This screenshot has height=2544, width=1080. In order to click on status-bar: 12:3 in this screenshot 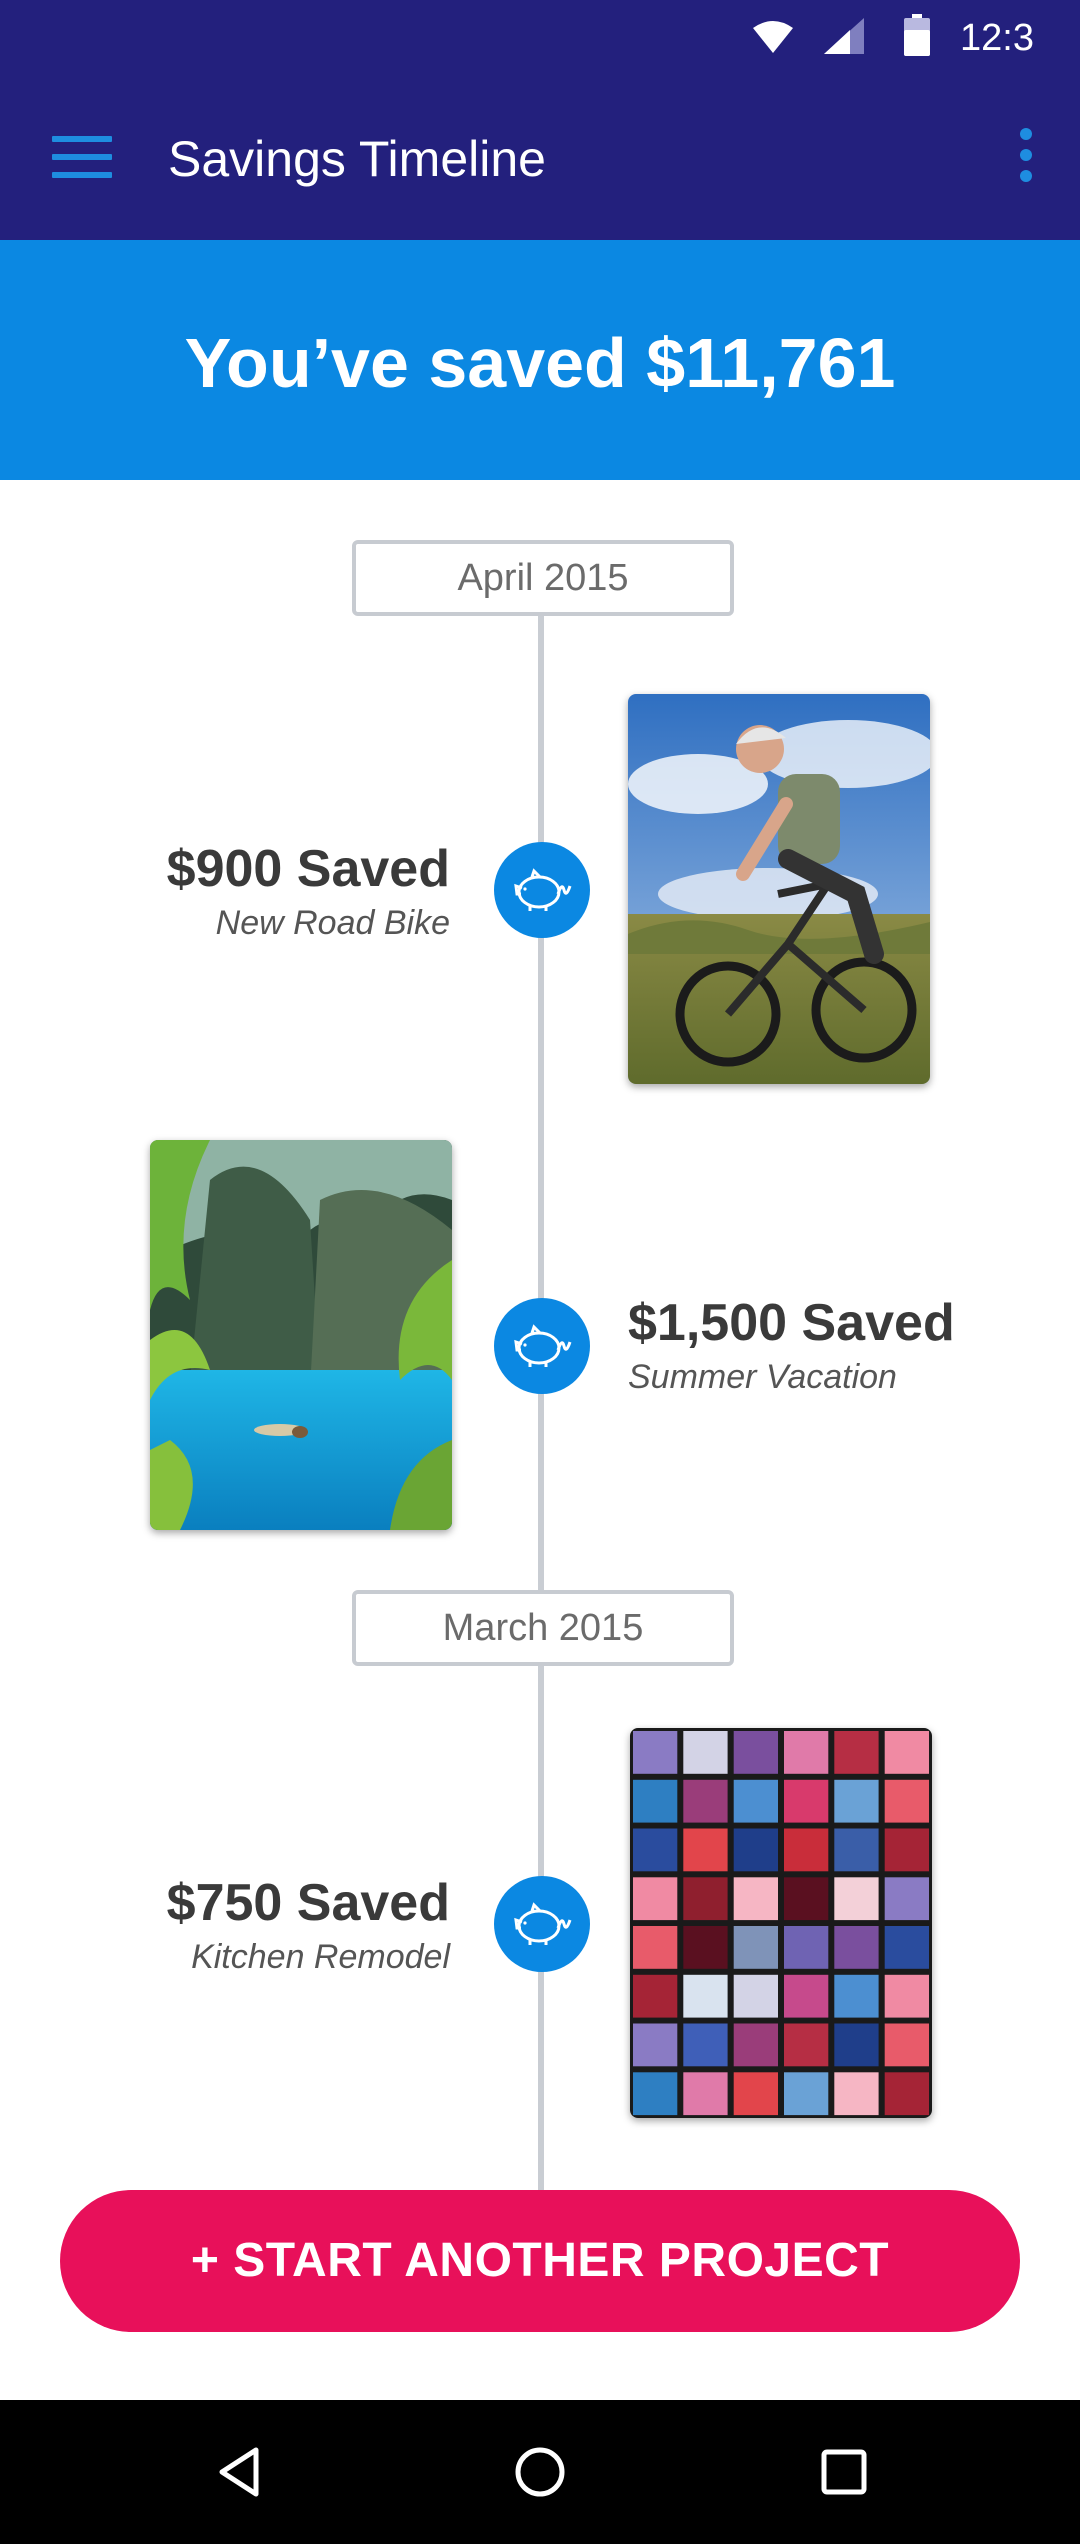, I will do `click(540, 40)`.